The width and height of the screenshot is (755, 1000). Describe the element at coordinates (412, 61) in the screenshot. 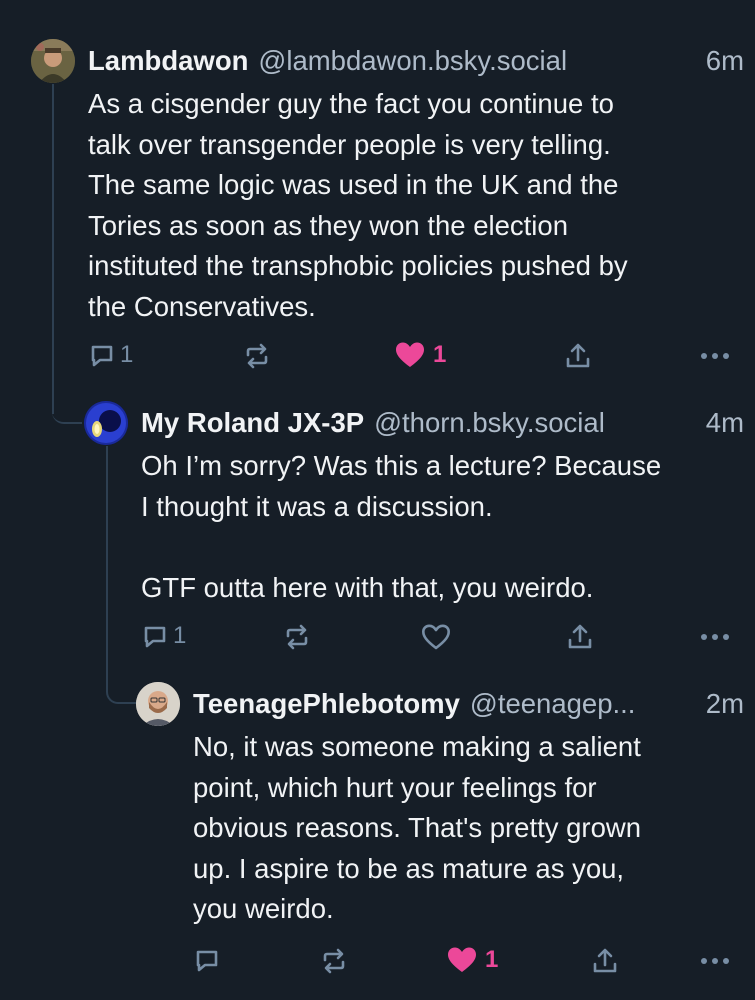

I see `handle: @lambdawon.bsky.social` at that location.